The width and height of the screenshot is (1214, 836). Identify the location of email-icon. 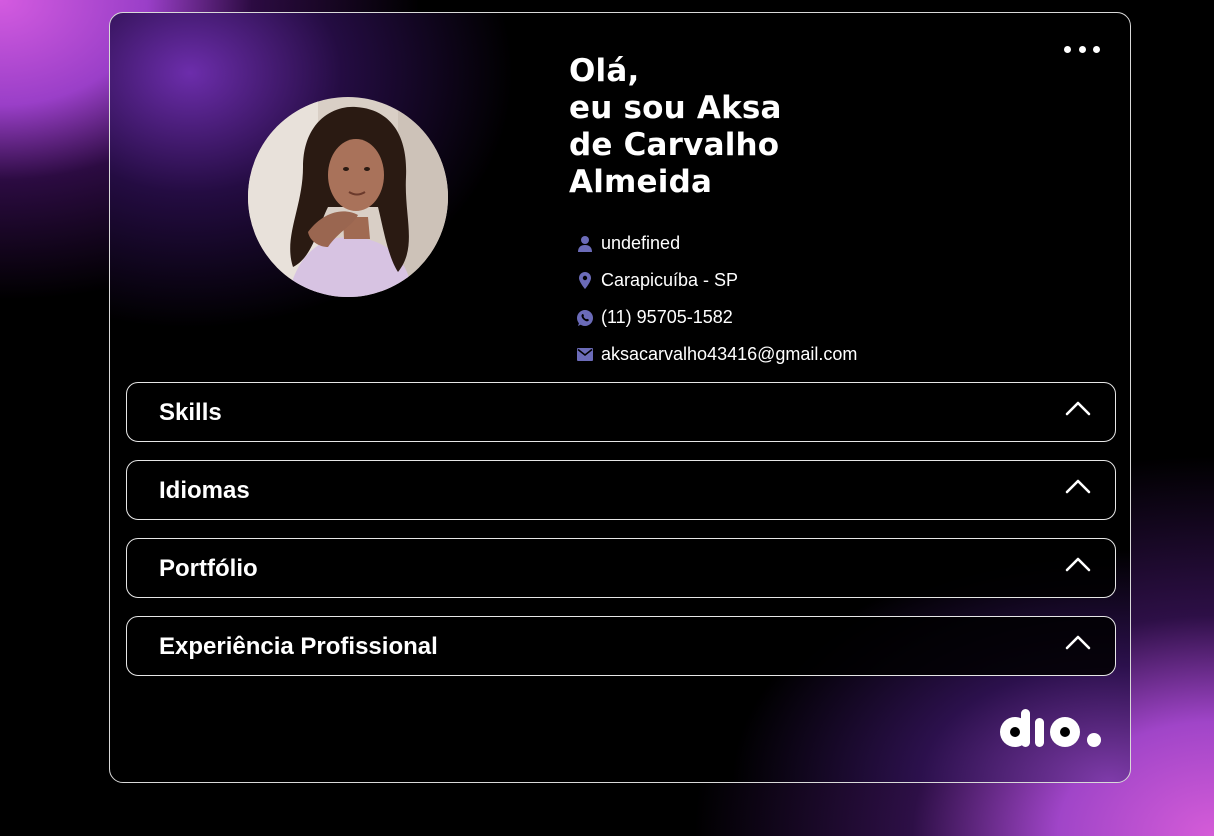
(585, 355).